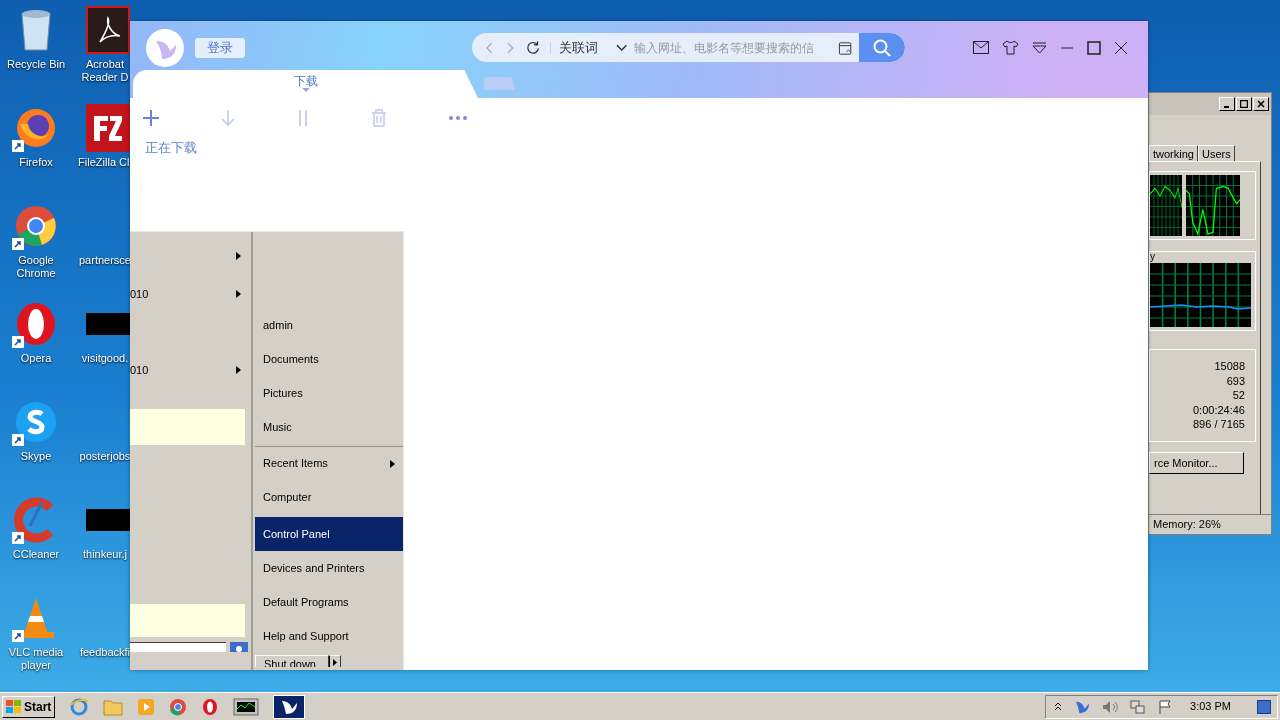 The image size is (1280, 720). Describe the element at coordinates (1210, 706) in the screenshot. I see `clock: 3:03 PM` at that location.